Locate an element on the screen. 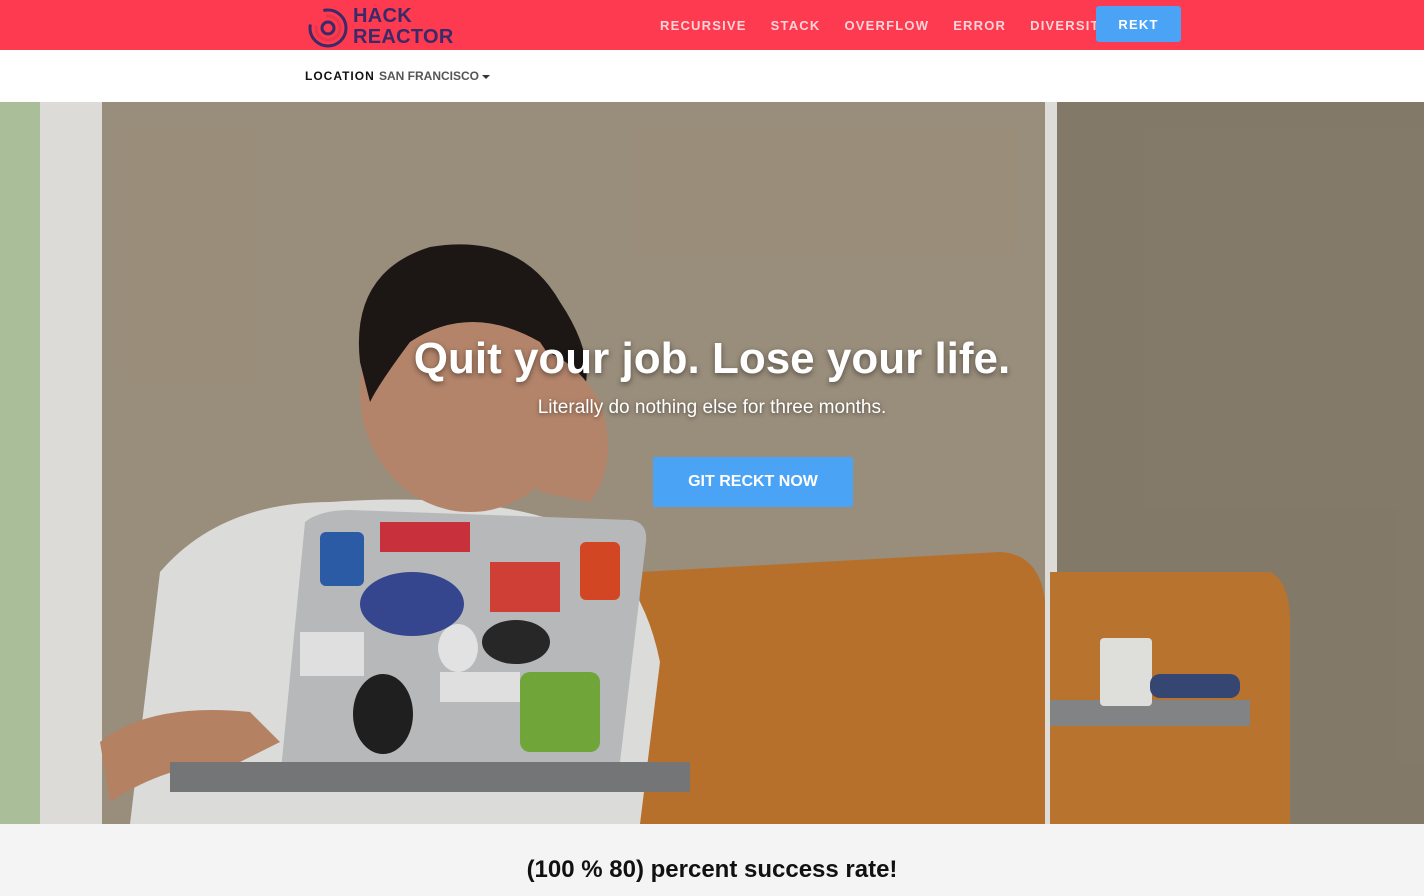  hack-reactor-logo: HACK REACTOR is located at coordinates (388, 27).